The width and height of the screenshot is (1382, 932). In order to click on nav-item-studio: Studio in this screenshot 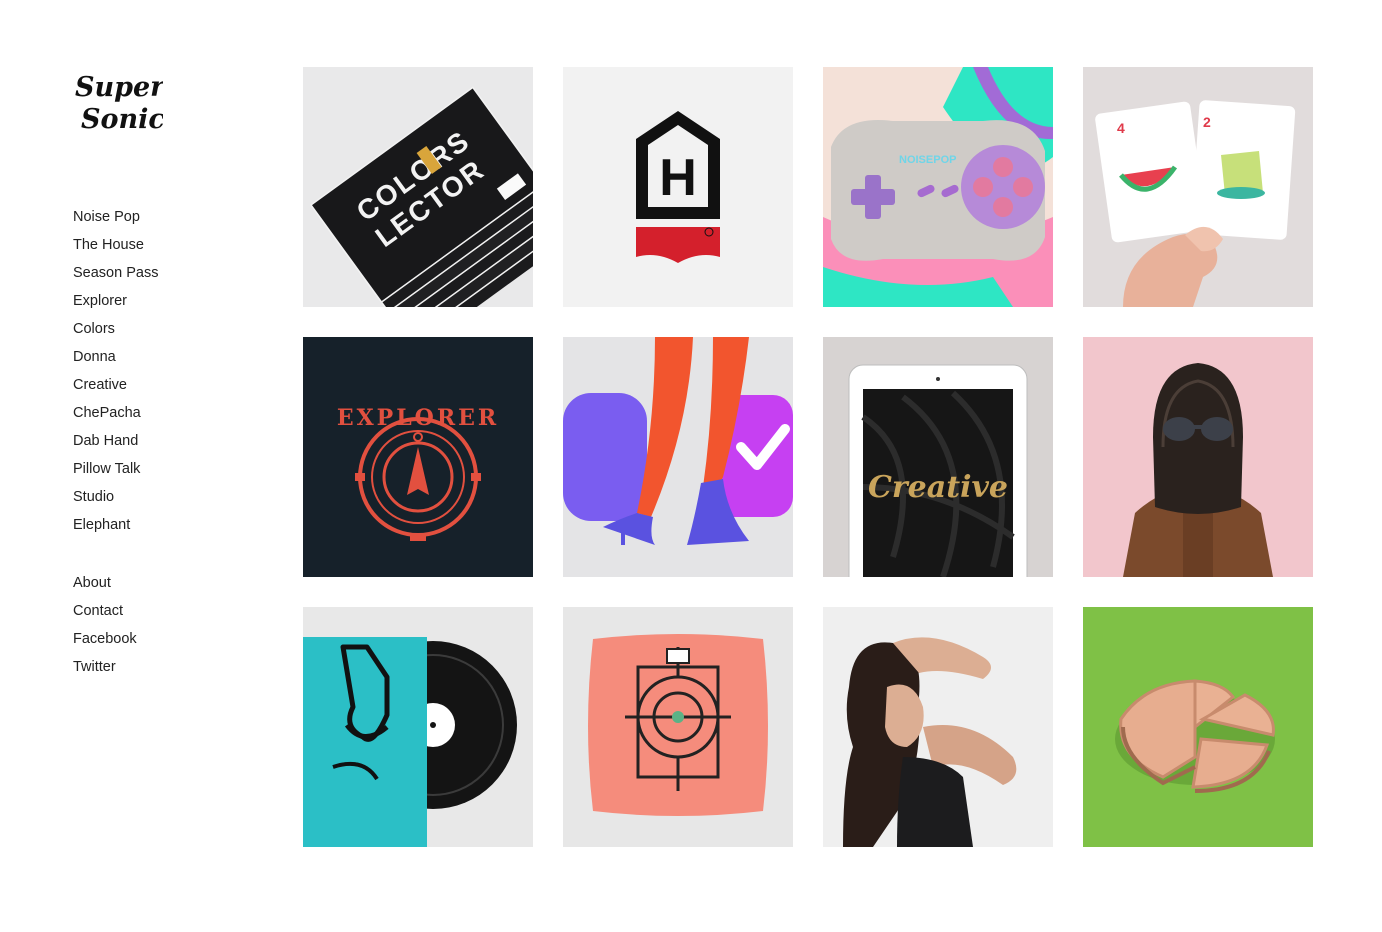, I will do `click(115, 497)`.